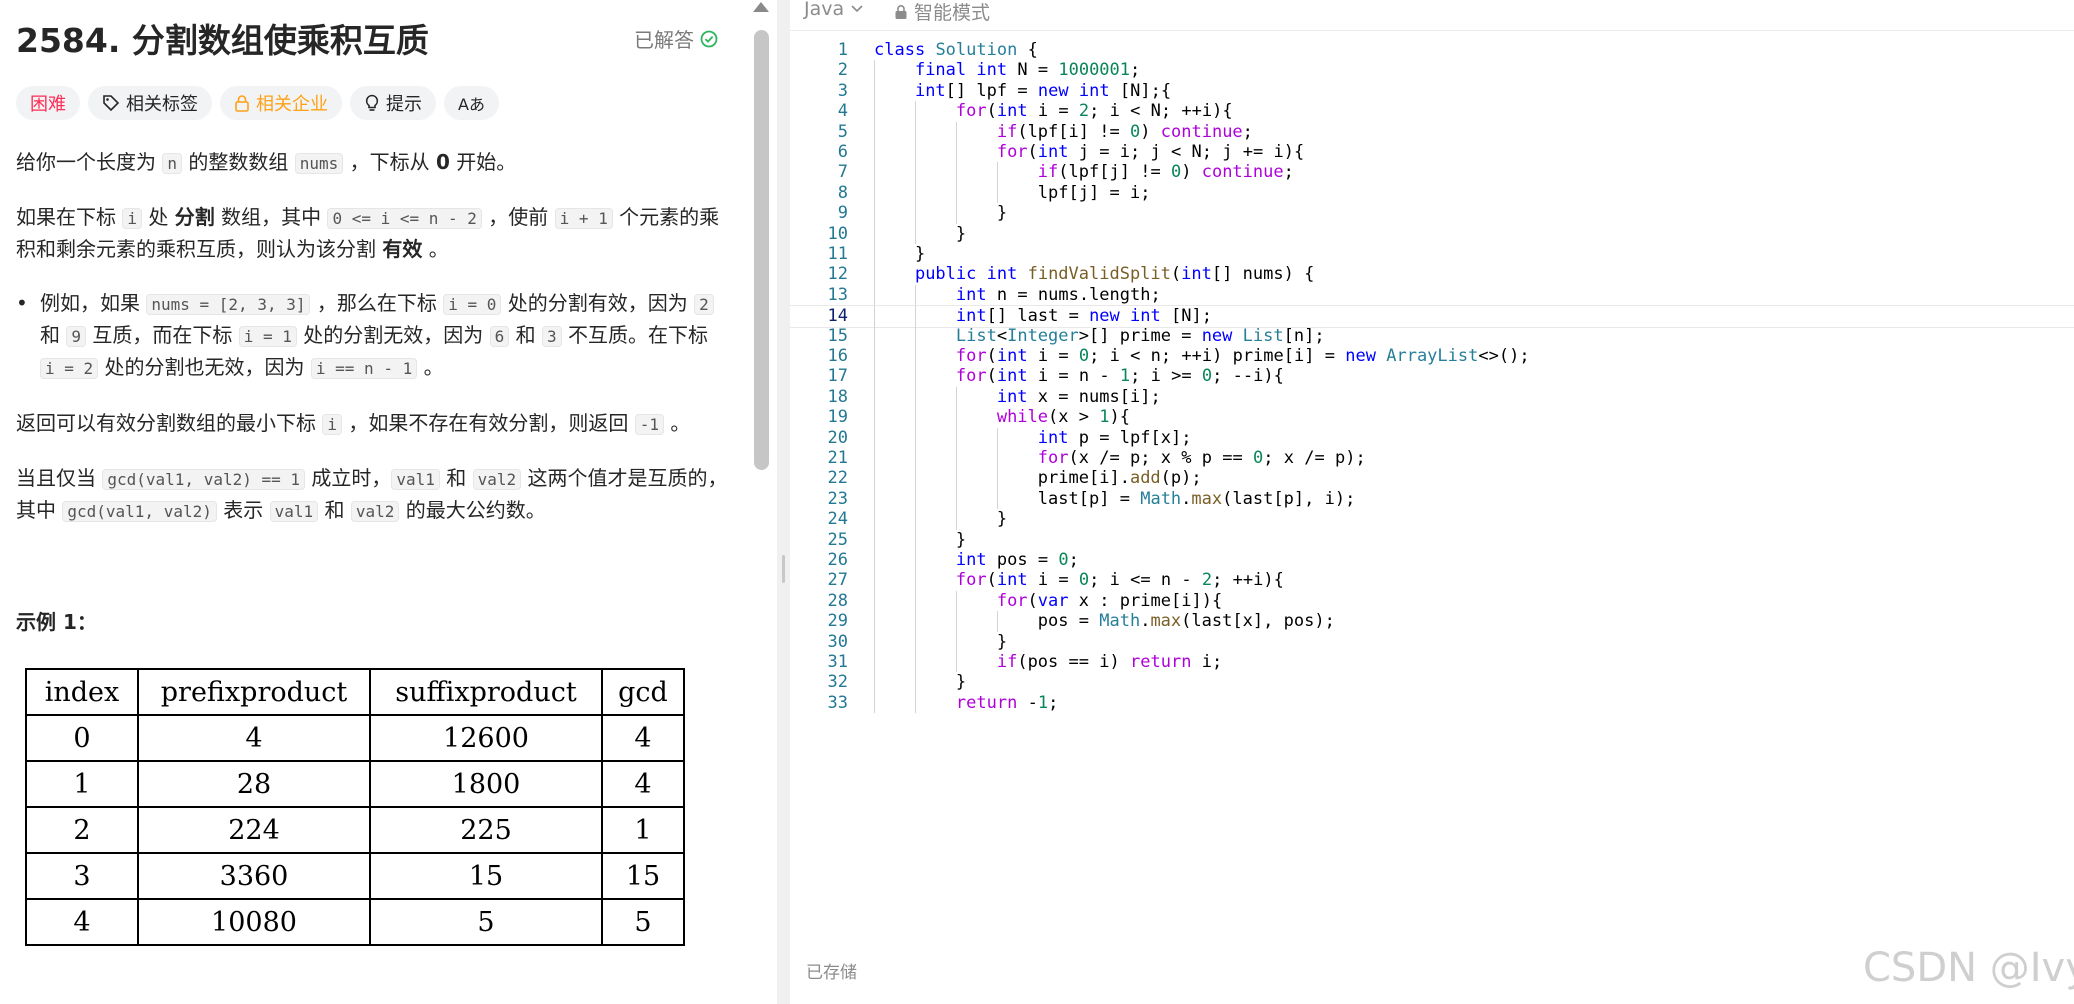 Image resolution: width=2074 pixels, height=1004 pixels. What do you see at coordinates (837, 580) in the screenshot?
I see `line-number: 27` at bounding box center [837, 580].